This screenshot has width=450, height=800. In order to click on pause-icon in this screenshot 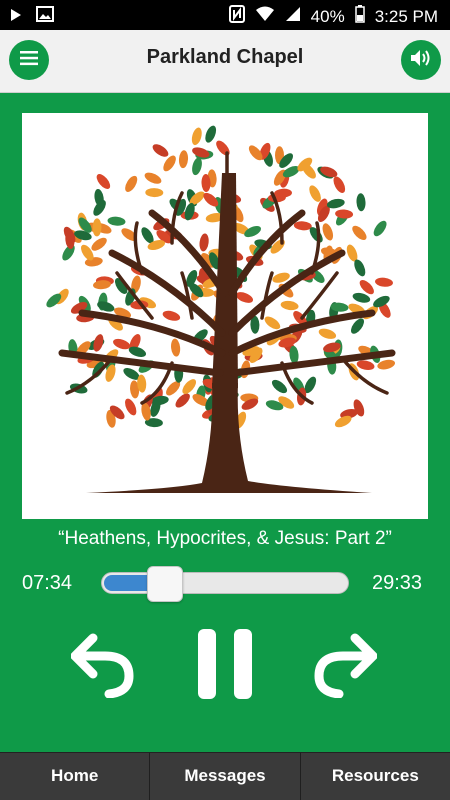, I will do `click(225, 666)`.